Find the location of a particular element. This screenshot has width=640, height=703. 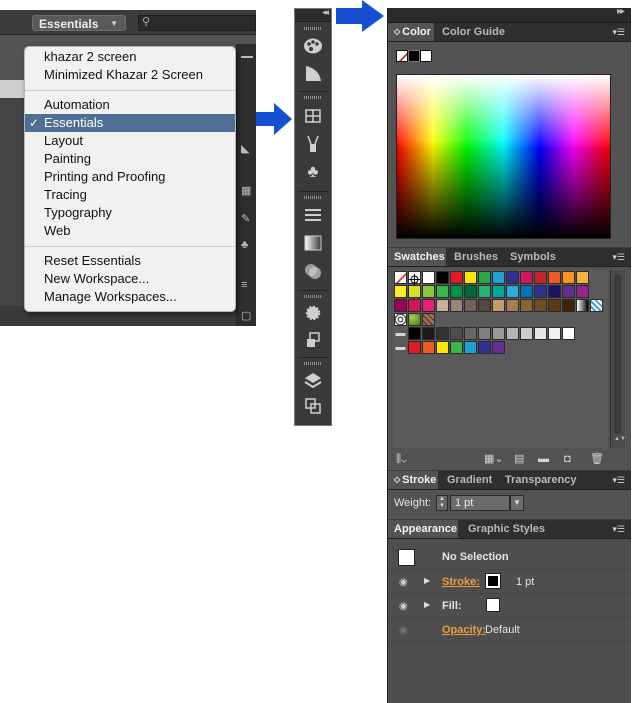

menu-item-reset-essentials: Reset Essentials is located at coordinates (130, 261).